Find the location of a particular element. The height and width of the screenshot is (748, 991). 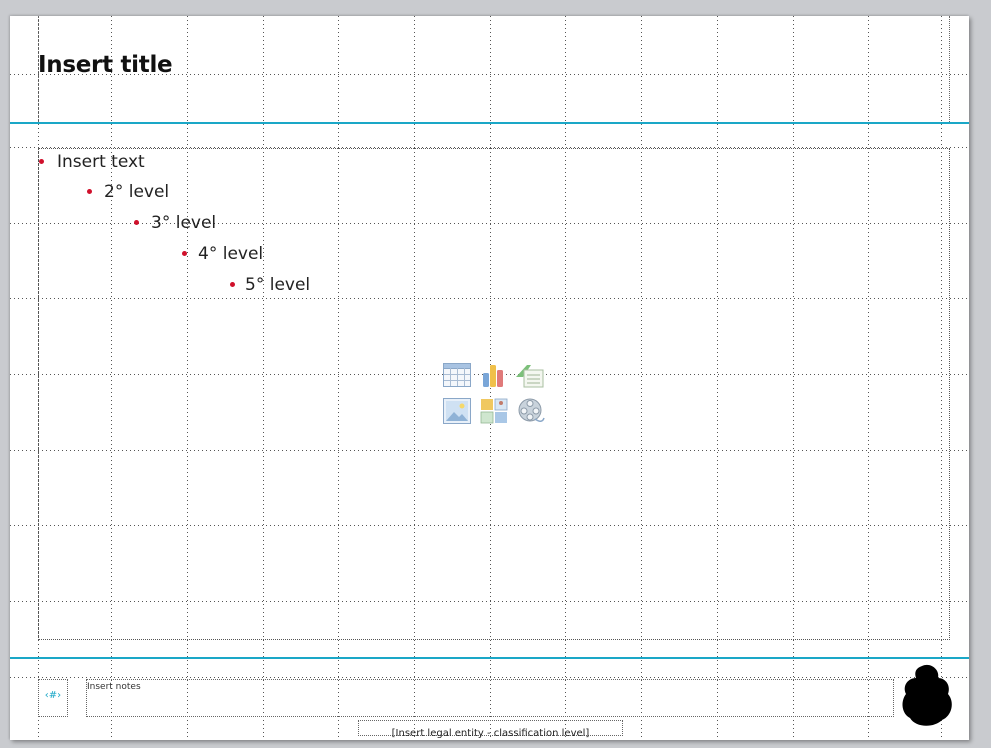

body-text-level-2: 2° level is located at coordinates (136, 192).